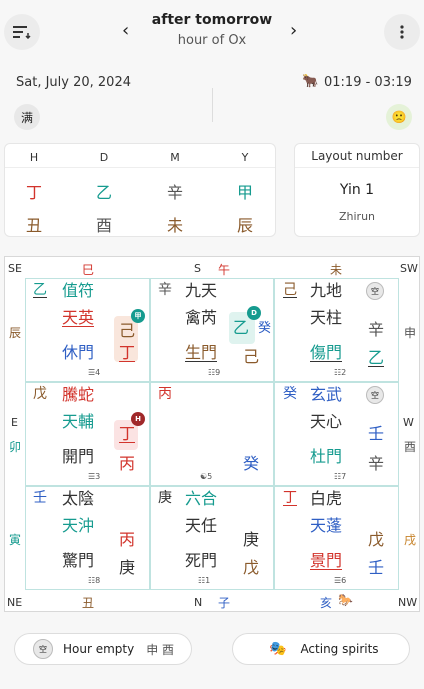 This screenshot has height=689, width=424. Describe the element at coordinates (127, 567) in the screenshot. I see `palace-earth-stem: 庚` at that location.